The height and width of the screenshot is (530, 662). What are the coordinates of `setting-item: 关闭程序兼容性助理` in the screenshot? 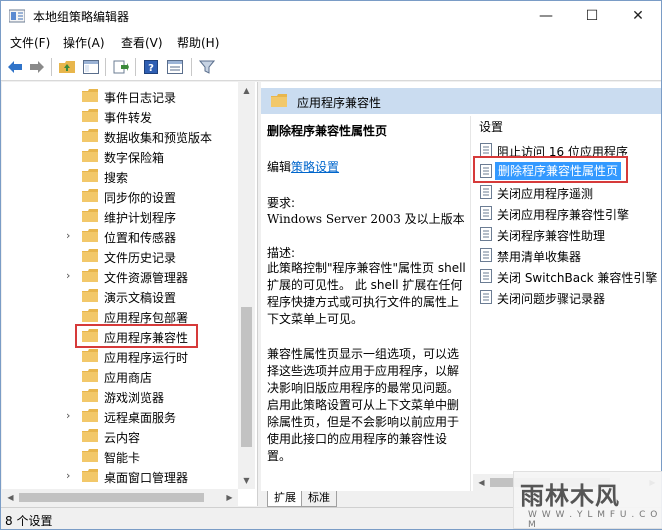 It's located at (570, 234).